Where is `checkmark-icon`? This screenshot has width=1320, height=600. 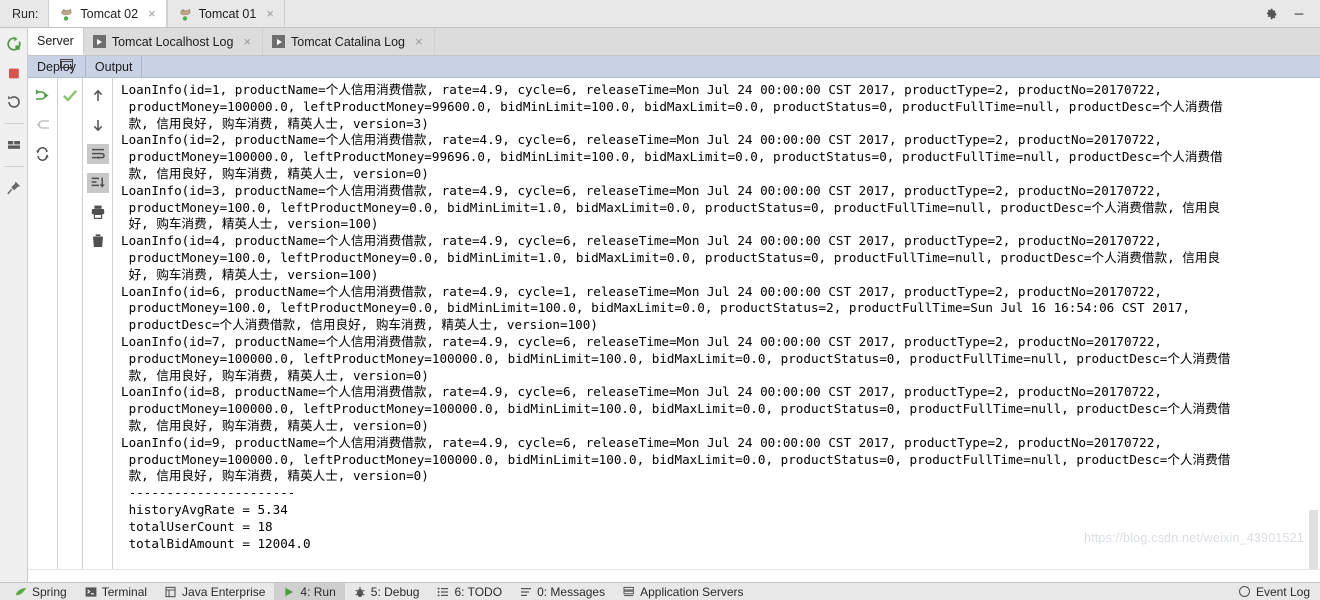 checkmark-icon is located at coordinates (70, 96).